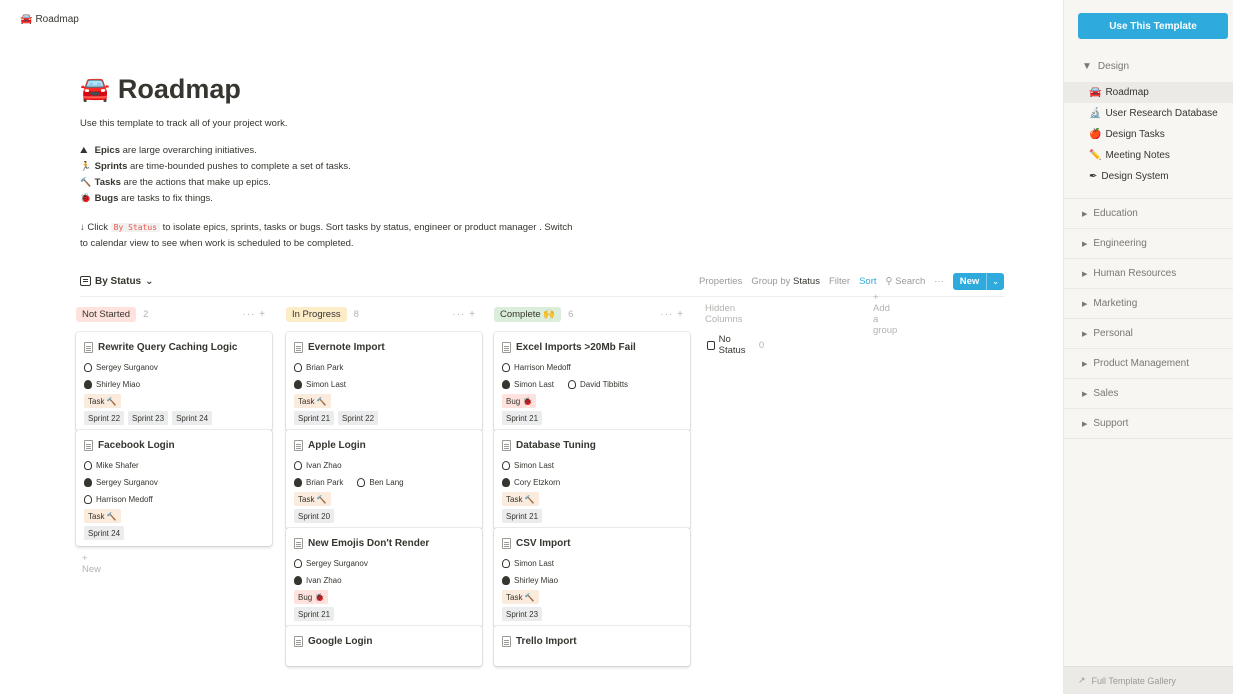  Describe the element at coordinates (85, 281) in the screenshot. I see `board-view-icon` at that location.